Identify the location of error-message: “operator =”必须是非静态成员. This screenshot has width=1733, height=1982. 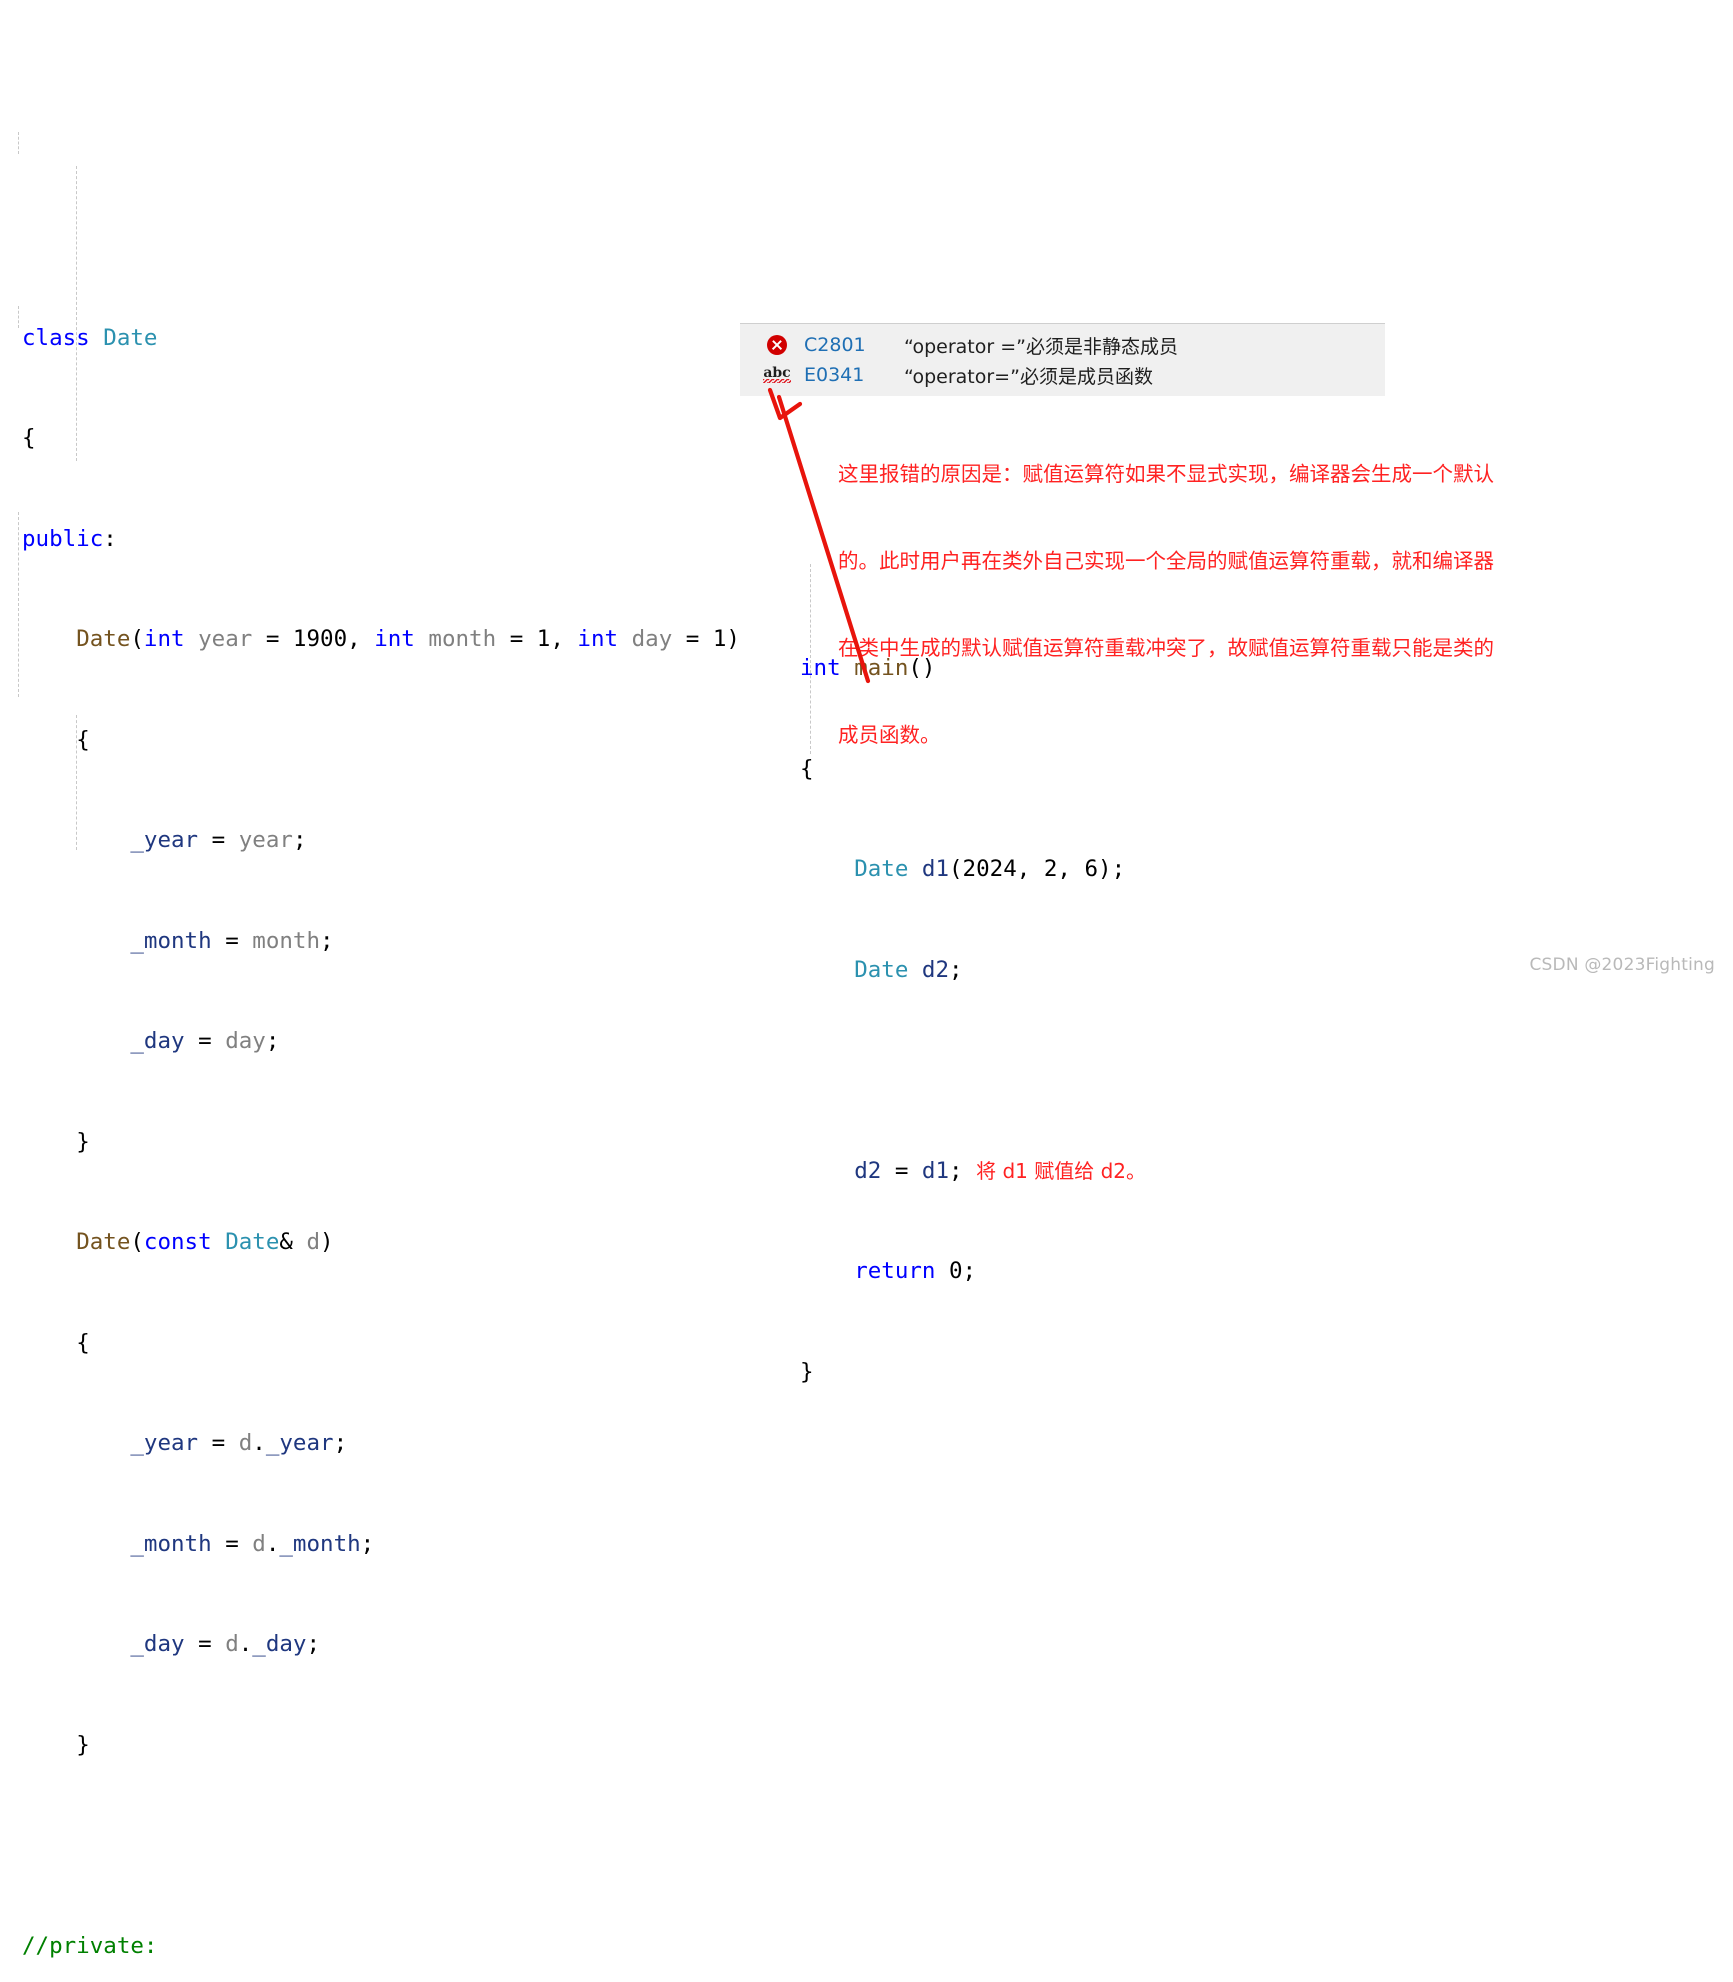
(1041, 346).